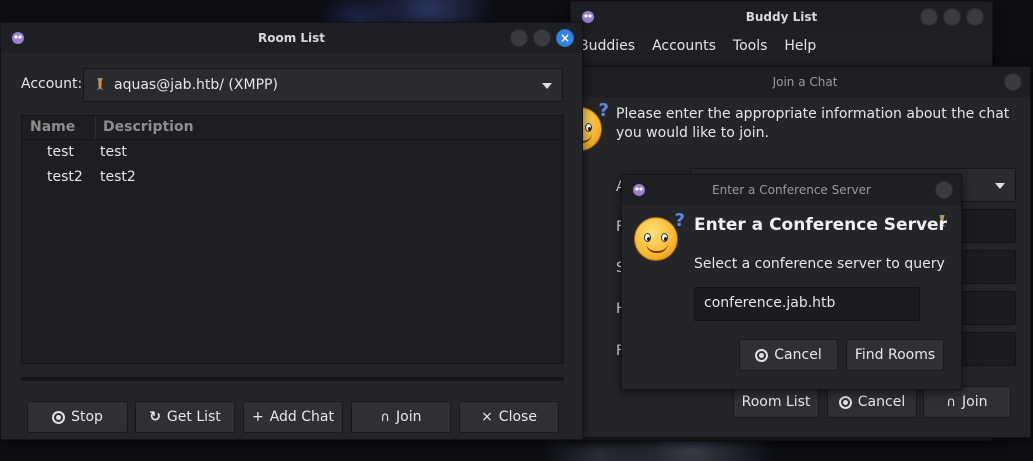 The image size is (1033, 461). I want to click on menu-buddies: Buddies, so click(607, 46).